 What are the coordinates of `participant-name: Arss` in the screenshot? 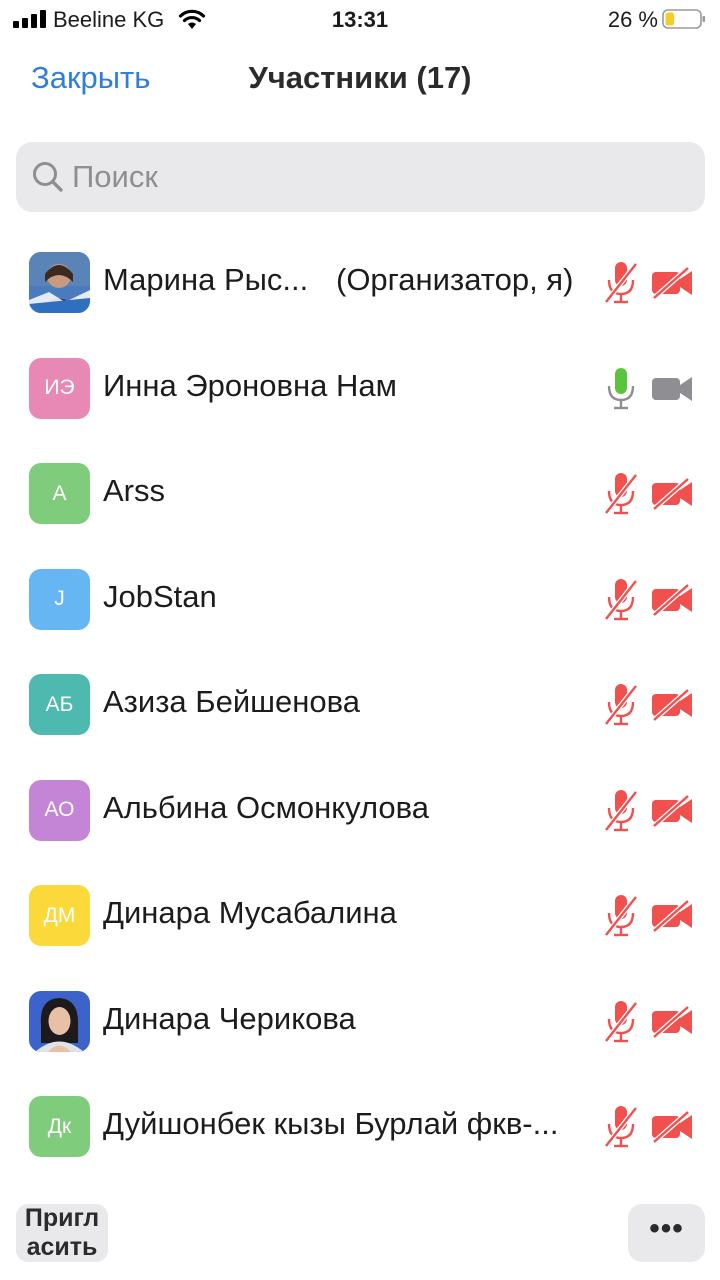 It's located at (134, 490).